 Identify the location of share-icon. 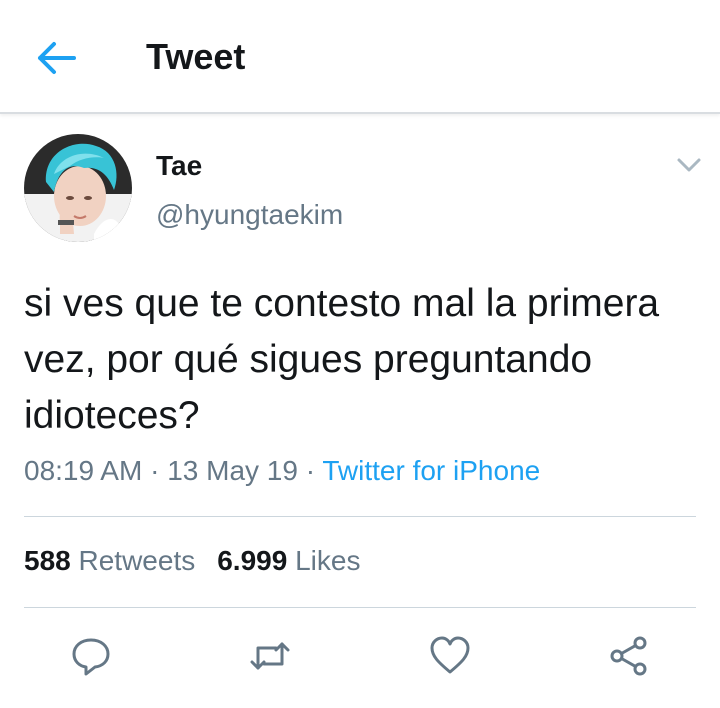
(628, 656).